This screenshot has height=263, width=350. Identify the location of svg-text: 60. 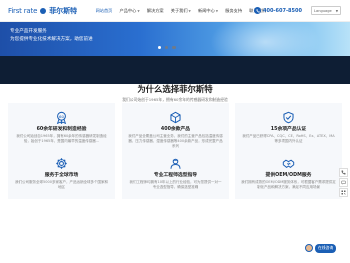
(61, 116).